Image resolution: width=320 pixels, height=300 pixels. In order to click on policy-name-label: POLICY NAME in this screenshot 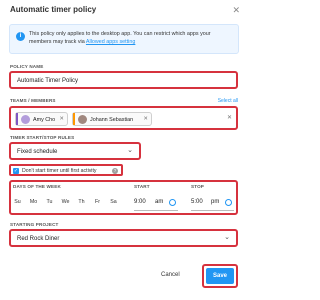, I will do `click(27, 66)`.